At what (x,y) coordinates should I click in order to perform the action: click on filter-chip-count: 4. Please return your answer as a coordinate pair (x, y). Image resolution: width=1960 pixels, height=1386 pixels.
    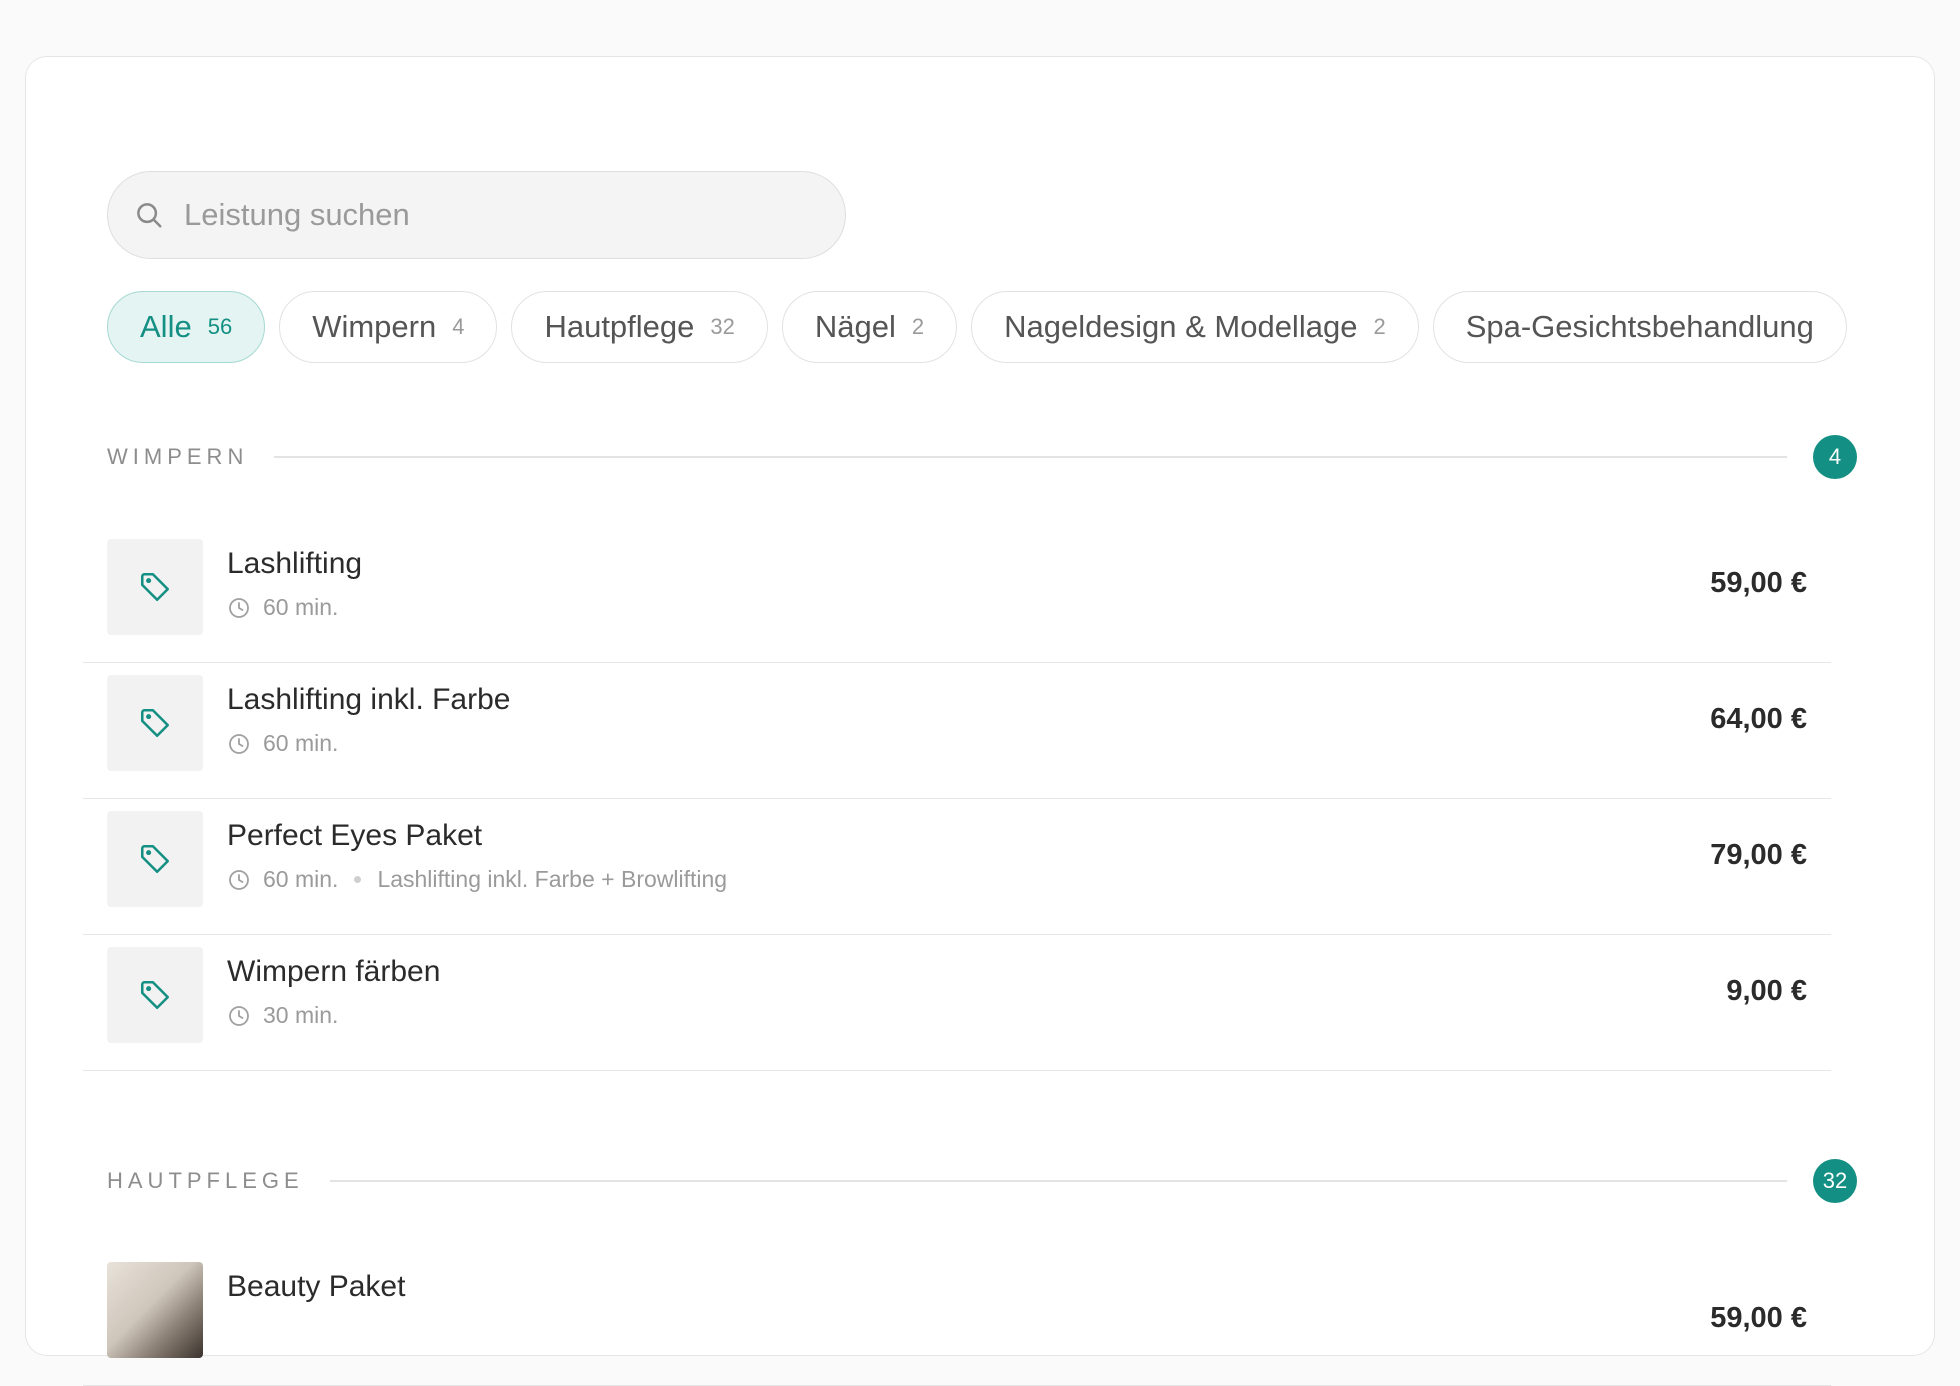
    Looking at the image, I should click on (458, 326).